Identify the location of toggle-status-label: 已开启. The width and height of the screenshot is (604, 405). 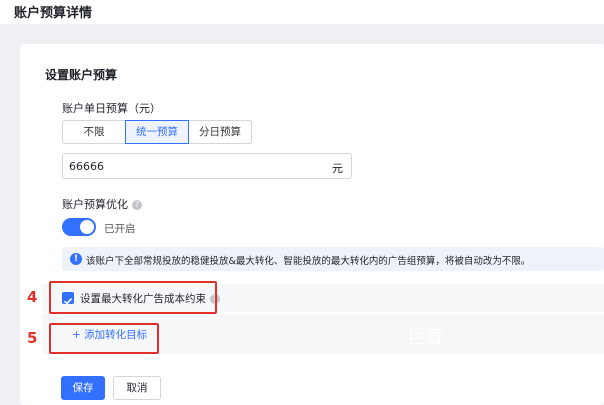
(120, 229).